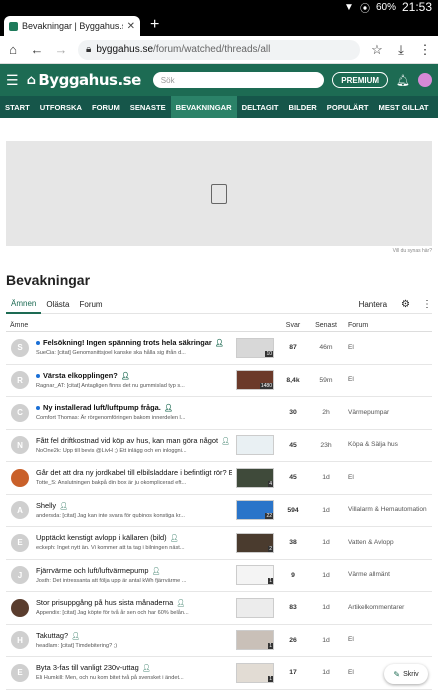 This screenshot has width=438, height=700. What do you see at coordinates (238, 80) in the screenshot?
I see `search-input: Sök` at bounding box center [238, 80].